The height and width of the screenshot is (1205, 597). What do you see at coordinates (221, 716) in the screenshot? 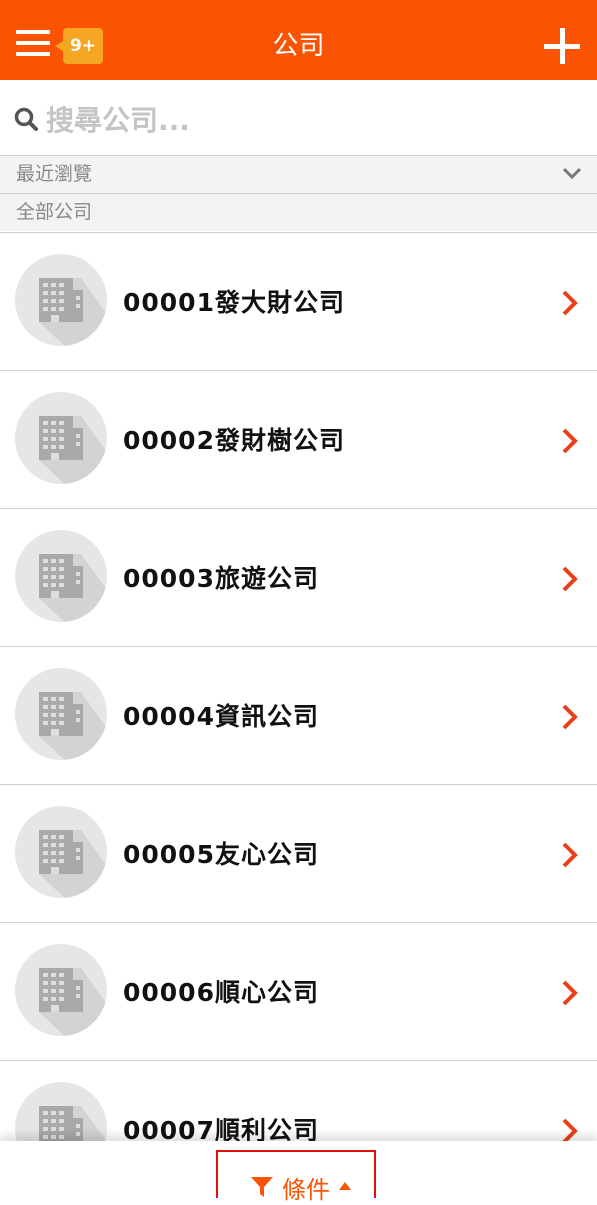
I see `company-name: 00004資訊公司` at bounding box center [221, 716].